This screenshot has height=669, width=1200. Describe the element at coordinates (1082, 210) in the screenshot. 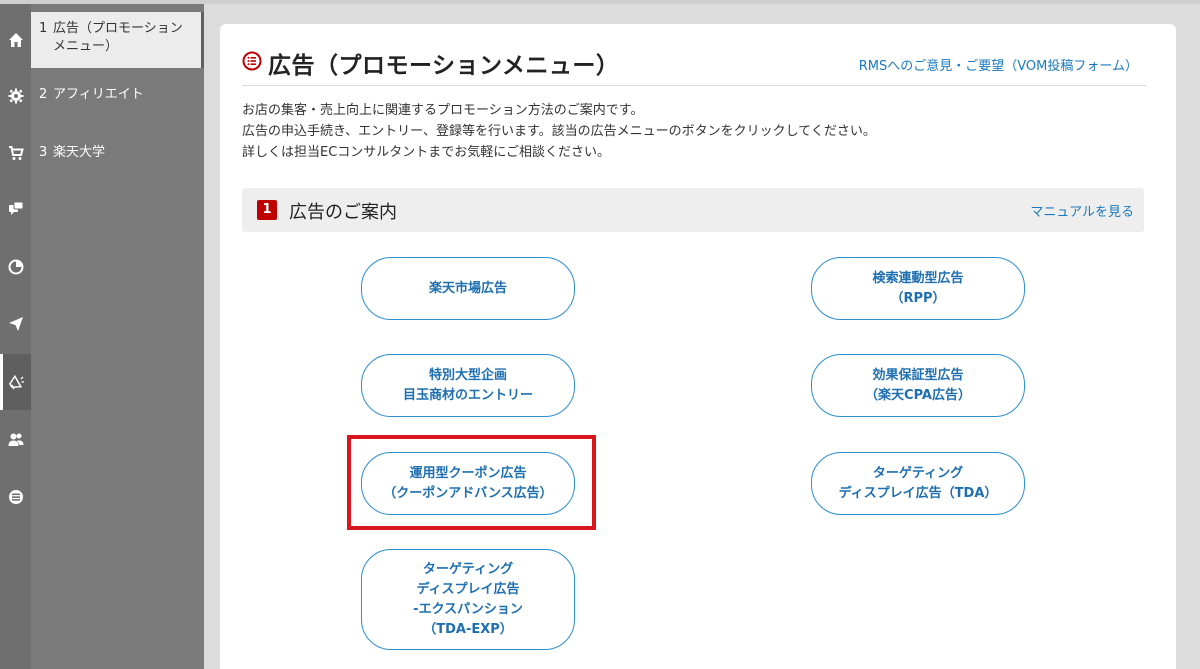

I see `manual-link: マニュアルを見る` at that location.